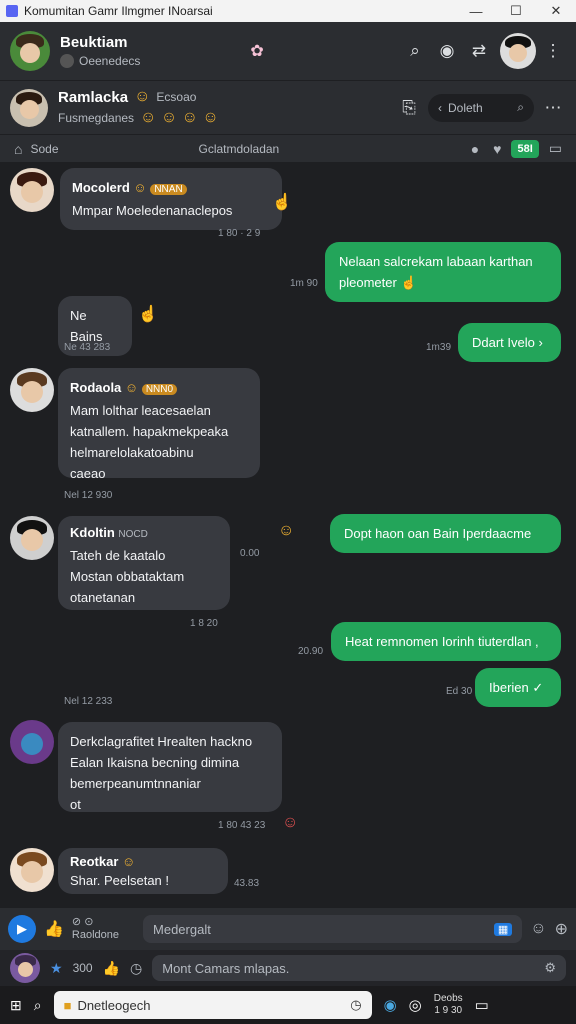 The image size is (576, 1024). Describe the element at coordinates (118, 11) in the screenshot. I see `window-title: Komumitan Gamr Ilmgmer INoarsai` at that location.